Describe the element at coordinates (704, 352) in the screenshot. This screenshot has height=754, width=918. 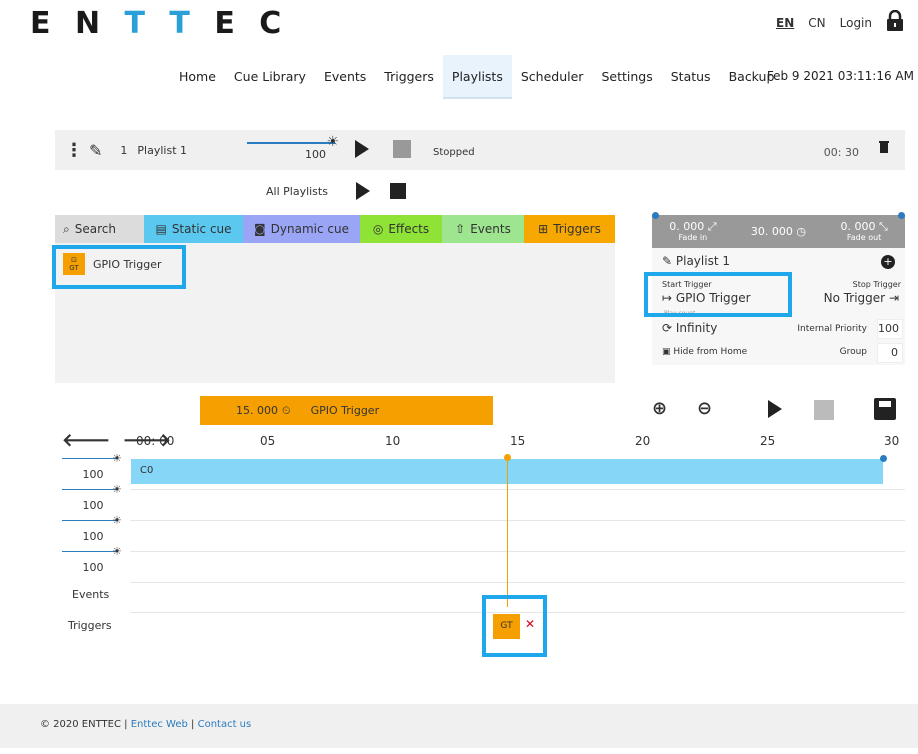
I see `hide-from-home-toggle: ▣ Hide from Home` at that location.